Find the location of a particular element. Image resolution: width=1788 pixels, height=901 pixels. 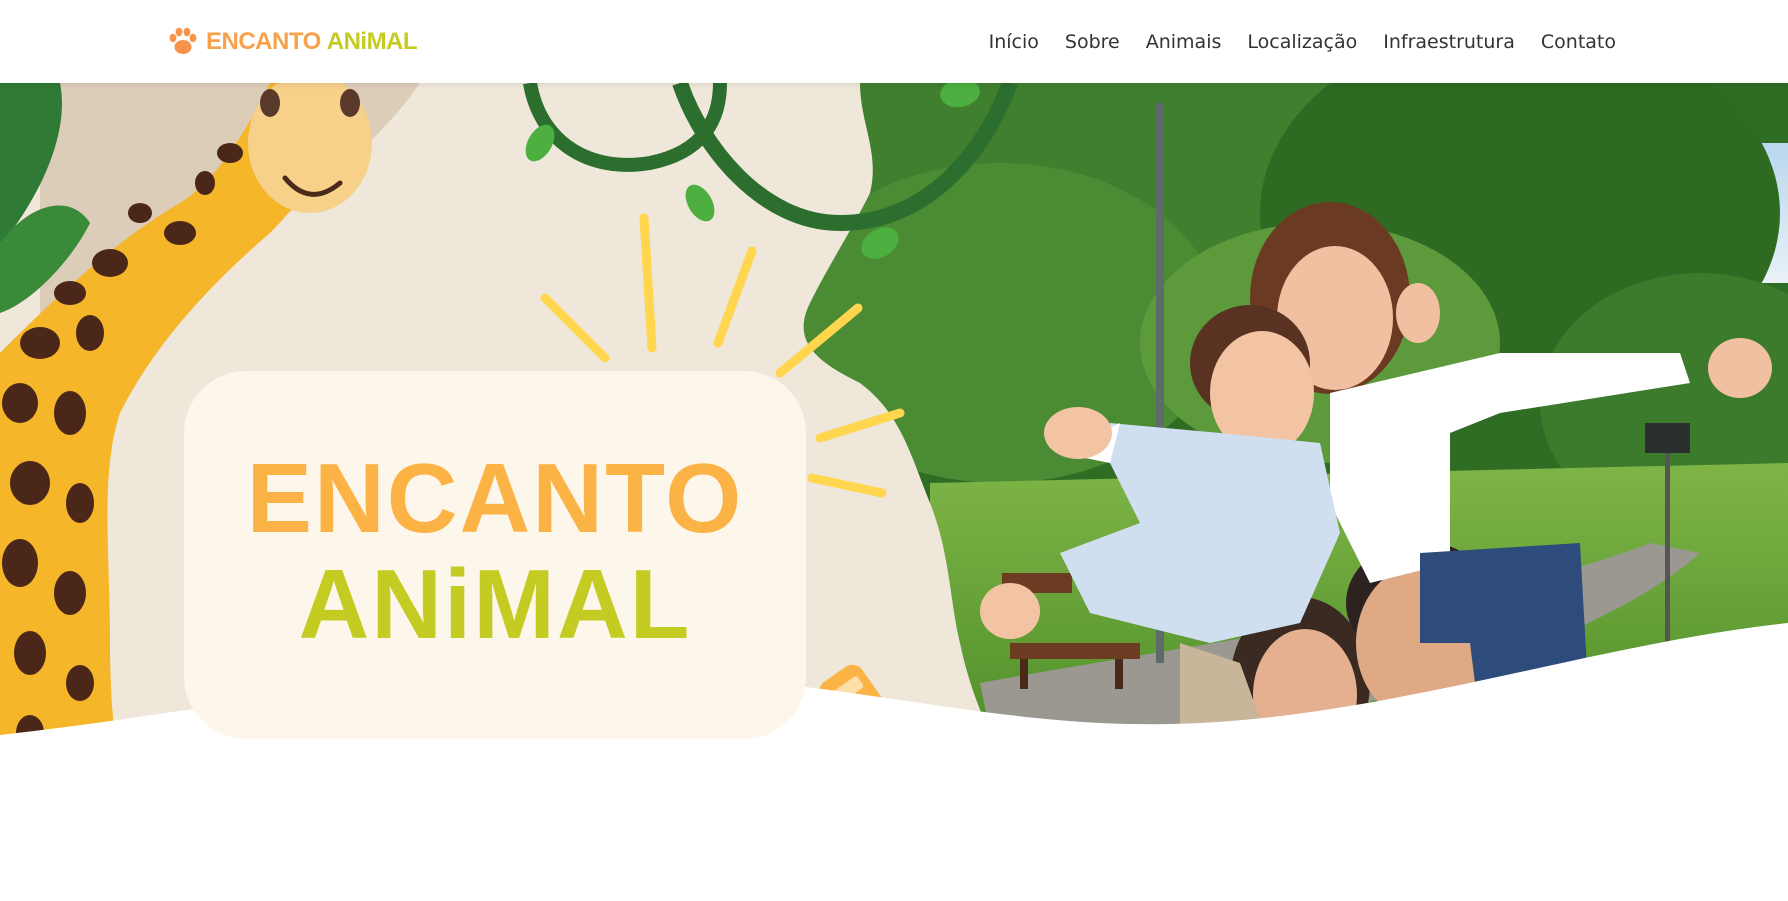

logo-word-animal: ANiMAL is located at coordinates (372, 41).